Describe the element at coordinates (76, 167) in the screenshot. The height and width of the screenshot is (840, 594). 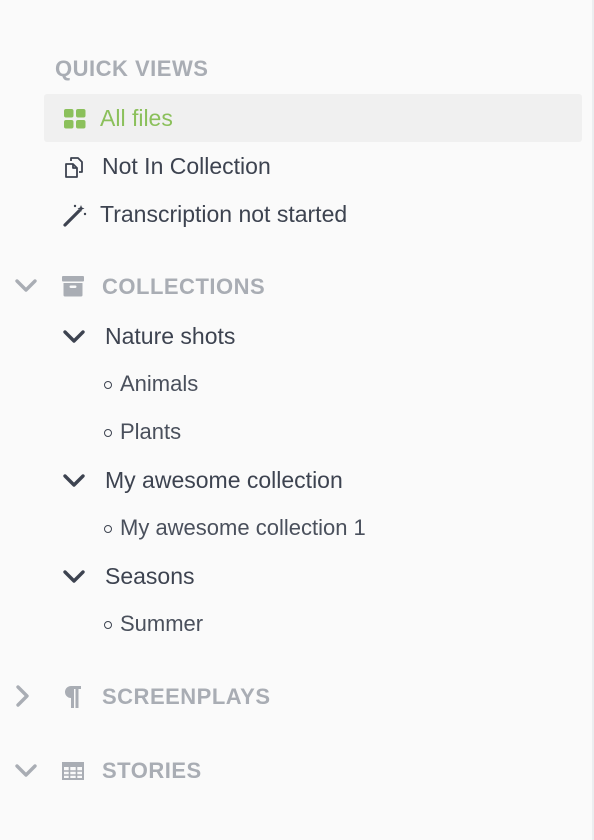
I see `copy-docs-icon` at that location.